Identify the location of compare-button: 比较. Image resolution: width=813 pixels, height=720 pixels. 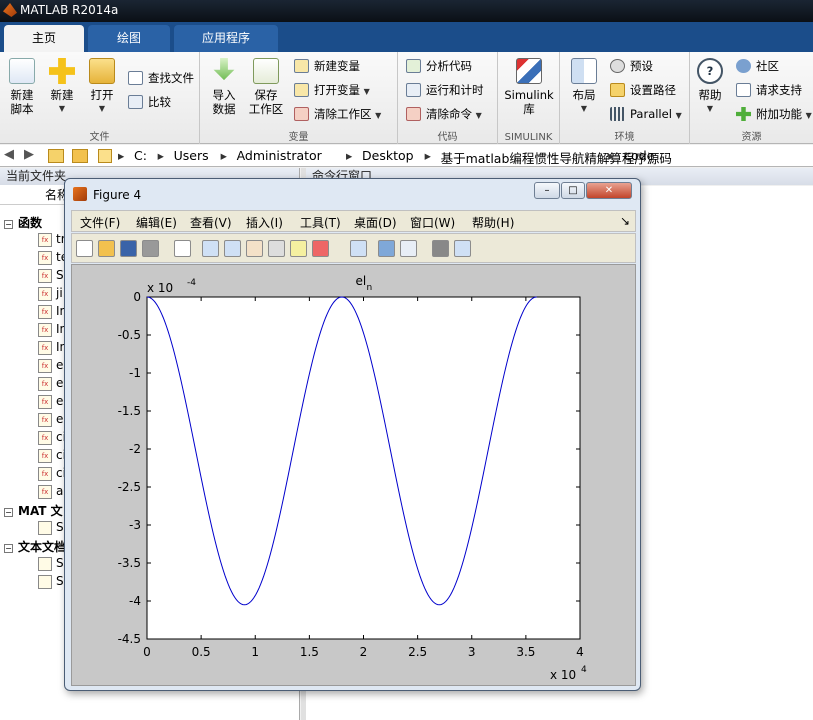
(149, 102).